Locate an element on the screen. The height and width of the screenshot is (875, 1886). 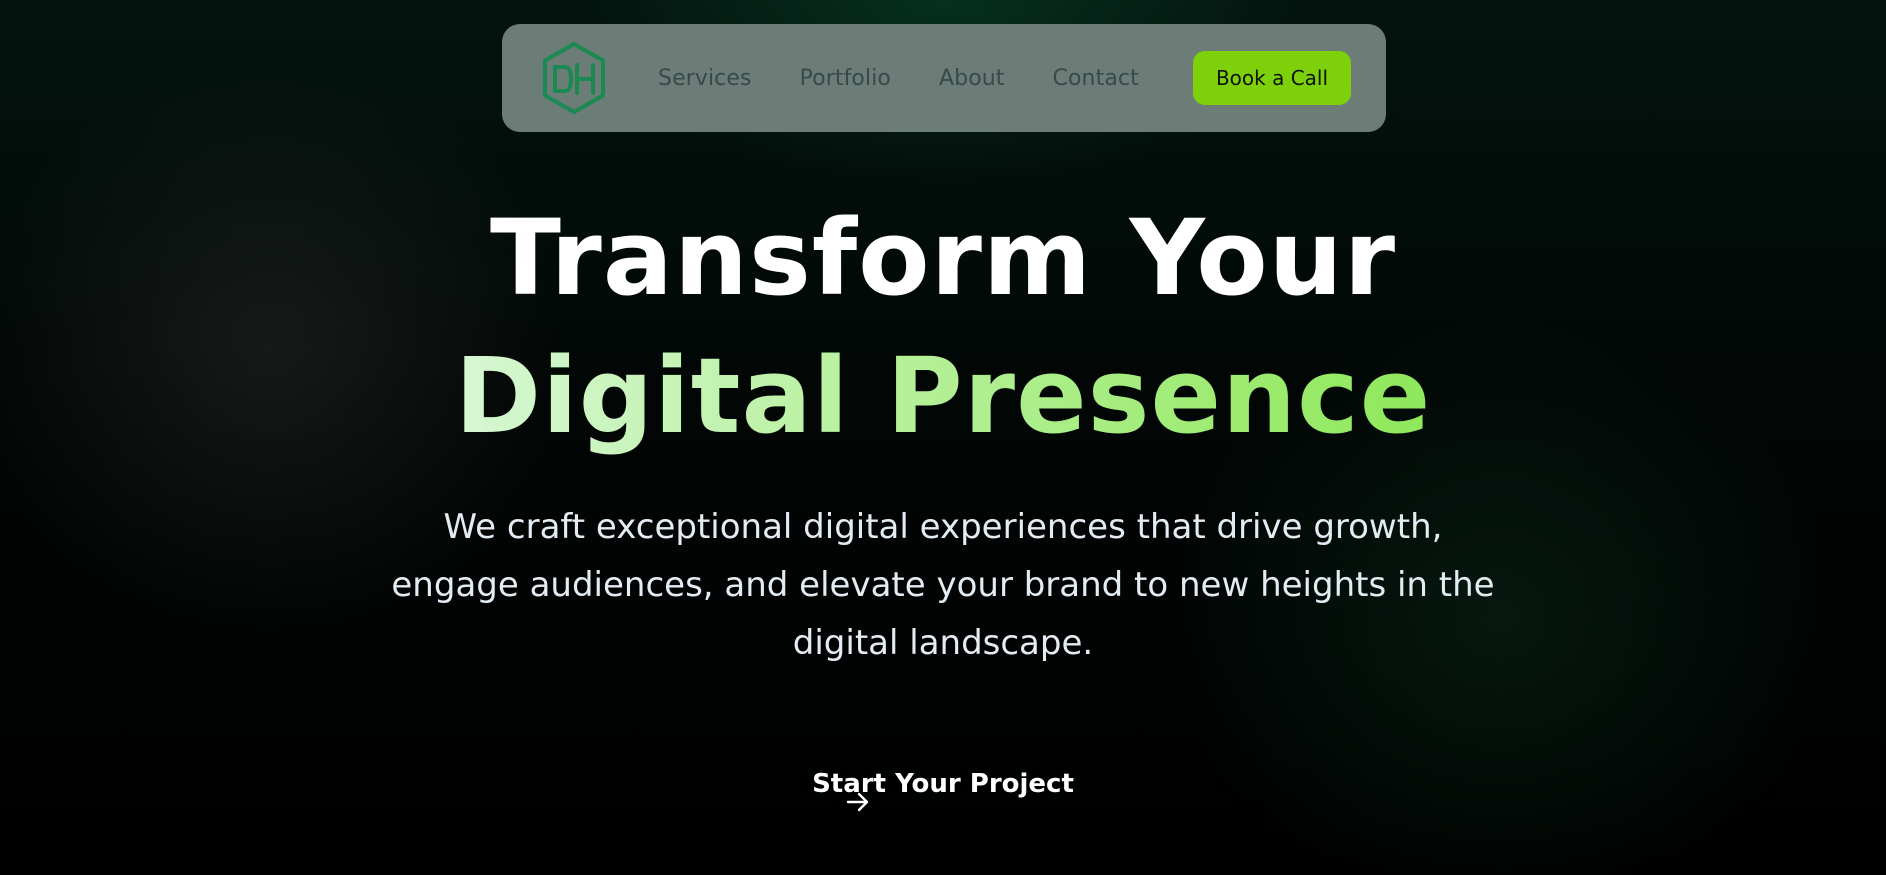
nav-links: Services Portfolio About Contact is located at coordinates (898, 78).